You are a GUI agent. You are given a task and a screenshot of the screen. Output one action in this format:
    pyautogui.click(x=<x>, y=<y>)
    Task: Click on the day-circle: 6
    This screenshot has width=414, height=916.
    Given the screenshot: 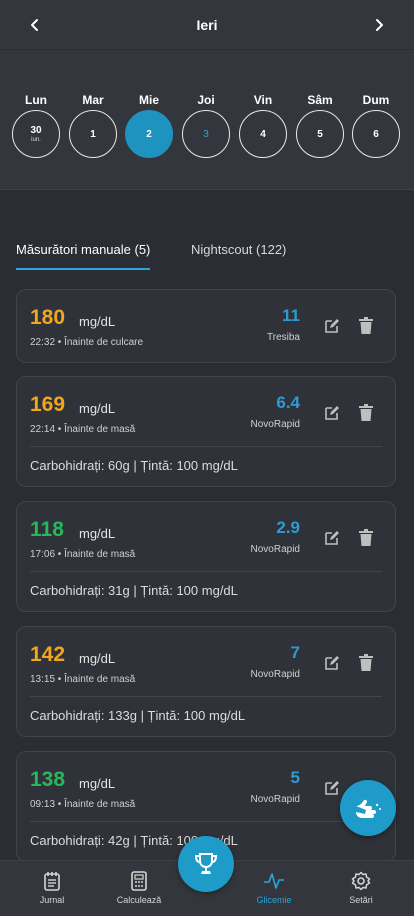 What is the action you would take?
    pyautogui.click(x=376, y=134)
    